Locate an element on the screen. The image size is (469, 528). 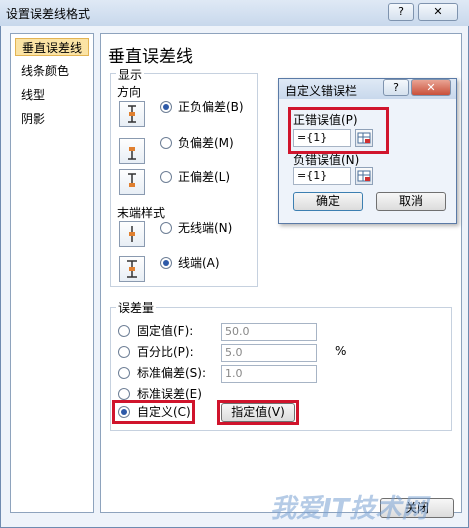
no-cap-label: 无线端(N) is located at coordinates (205, 227).